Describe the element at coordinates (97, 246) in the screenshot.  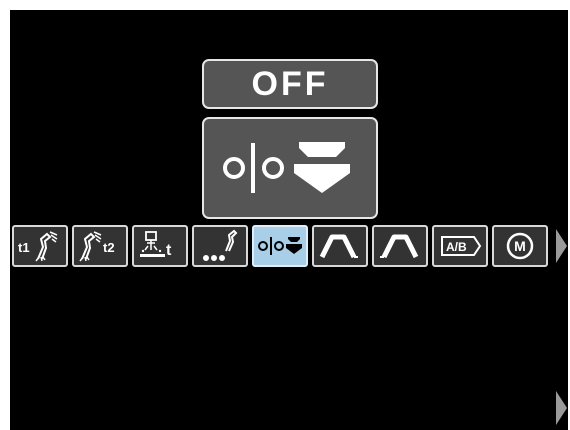
I see `torch-t2-postflow-icon: t2` at that location.